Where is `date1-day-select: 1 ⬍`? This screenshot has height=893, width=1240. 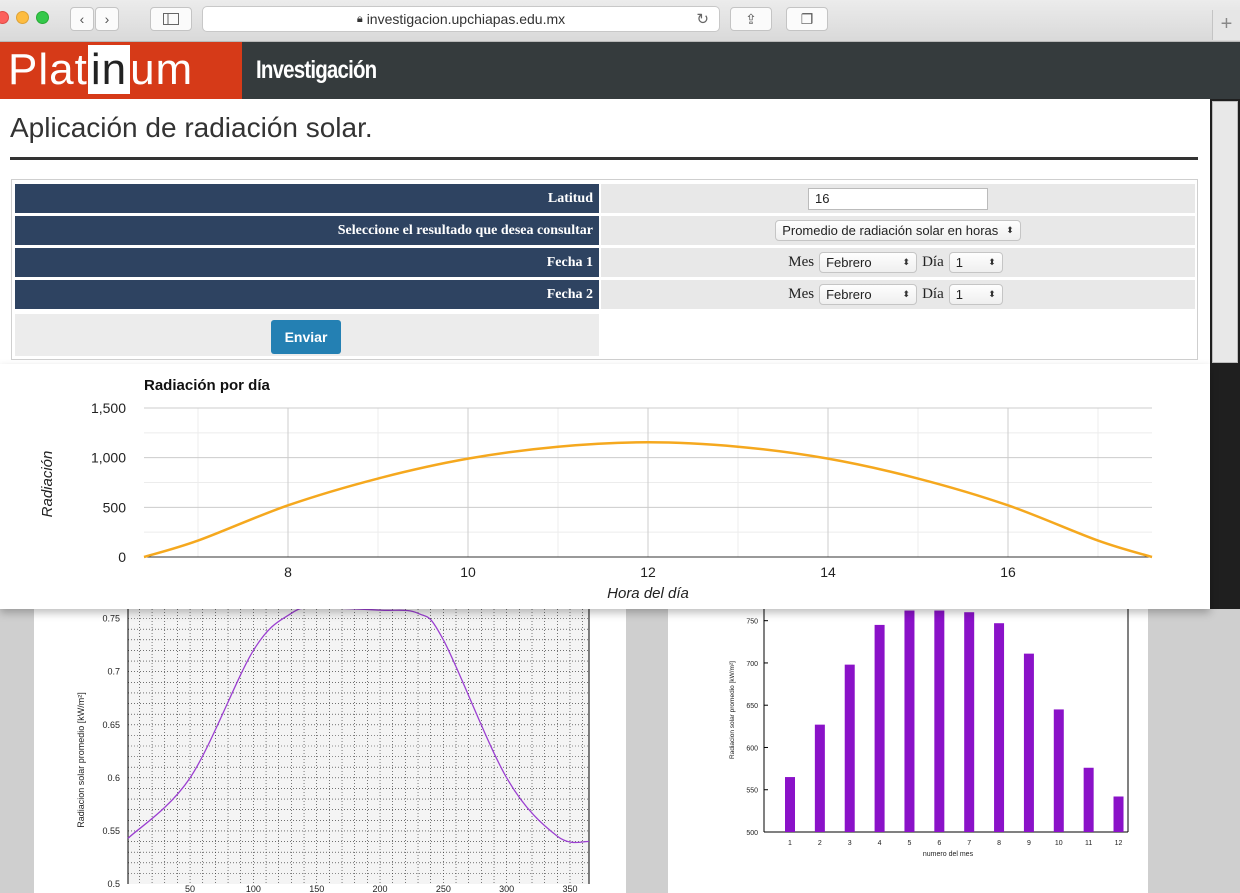
date1-day-select: 1 ⬍ is located at coordinates (975, 262).